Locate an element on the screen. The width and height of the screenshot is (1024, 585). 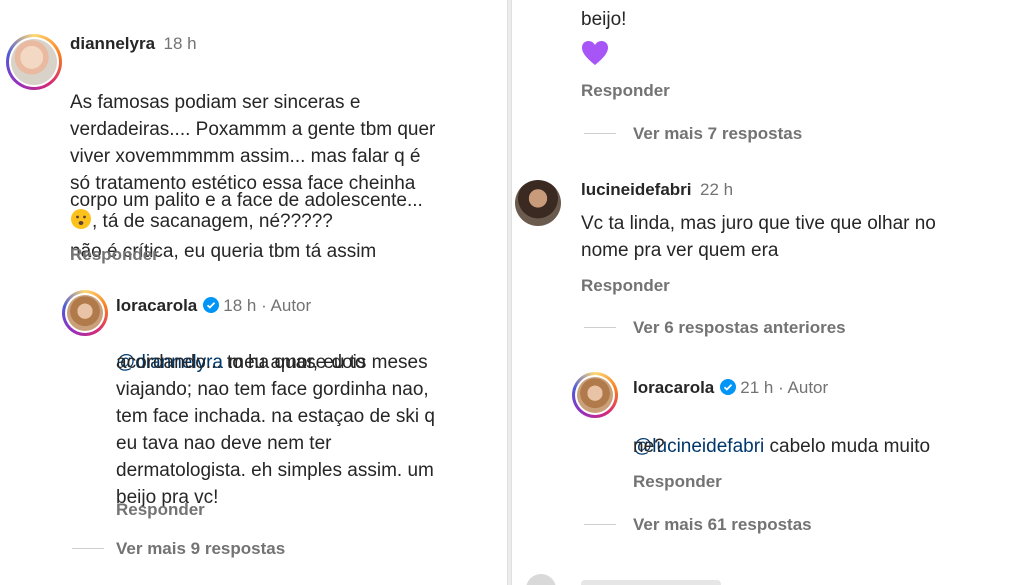
comment-header: lucineidefabri 22 h is located at coordinates (657, 190).